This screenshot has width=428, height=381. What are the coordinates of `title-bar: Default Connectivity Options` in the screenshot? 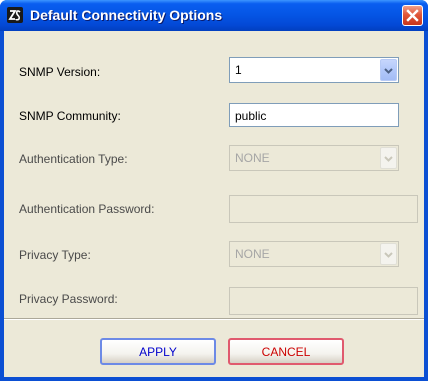 It's located at (214, 15).